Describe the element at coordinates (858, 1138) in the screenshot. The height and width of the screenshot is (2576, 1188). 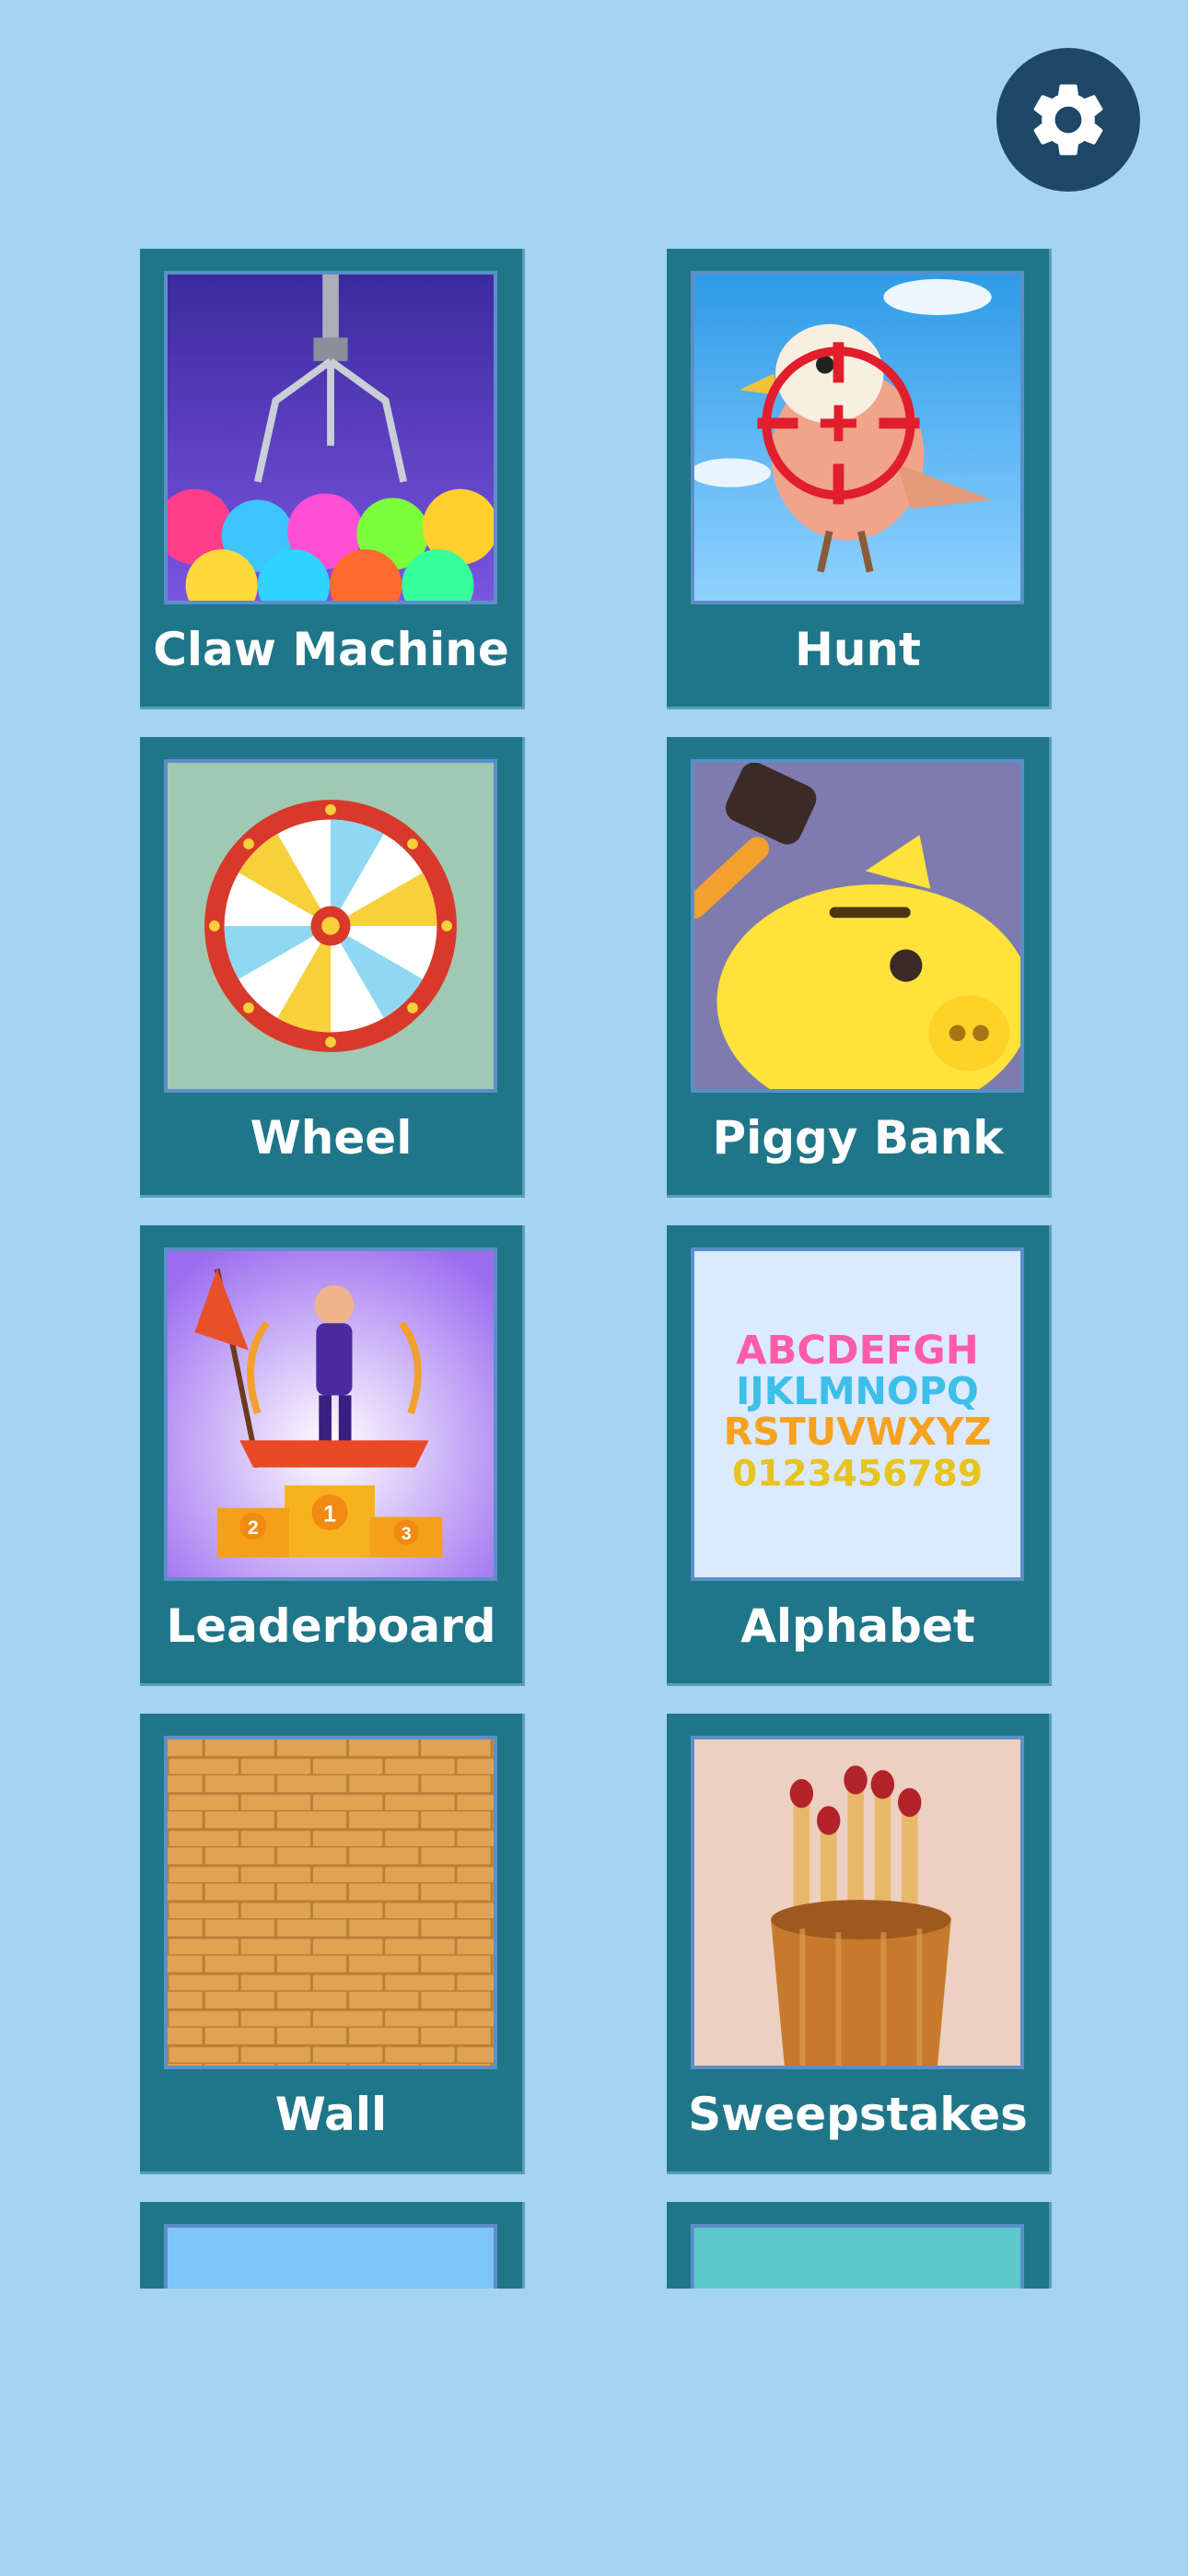
I see `tile-label: Piggy Bank` at that location.